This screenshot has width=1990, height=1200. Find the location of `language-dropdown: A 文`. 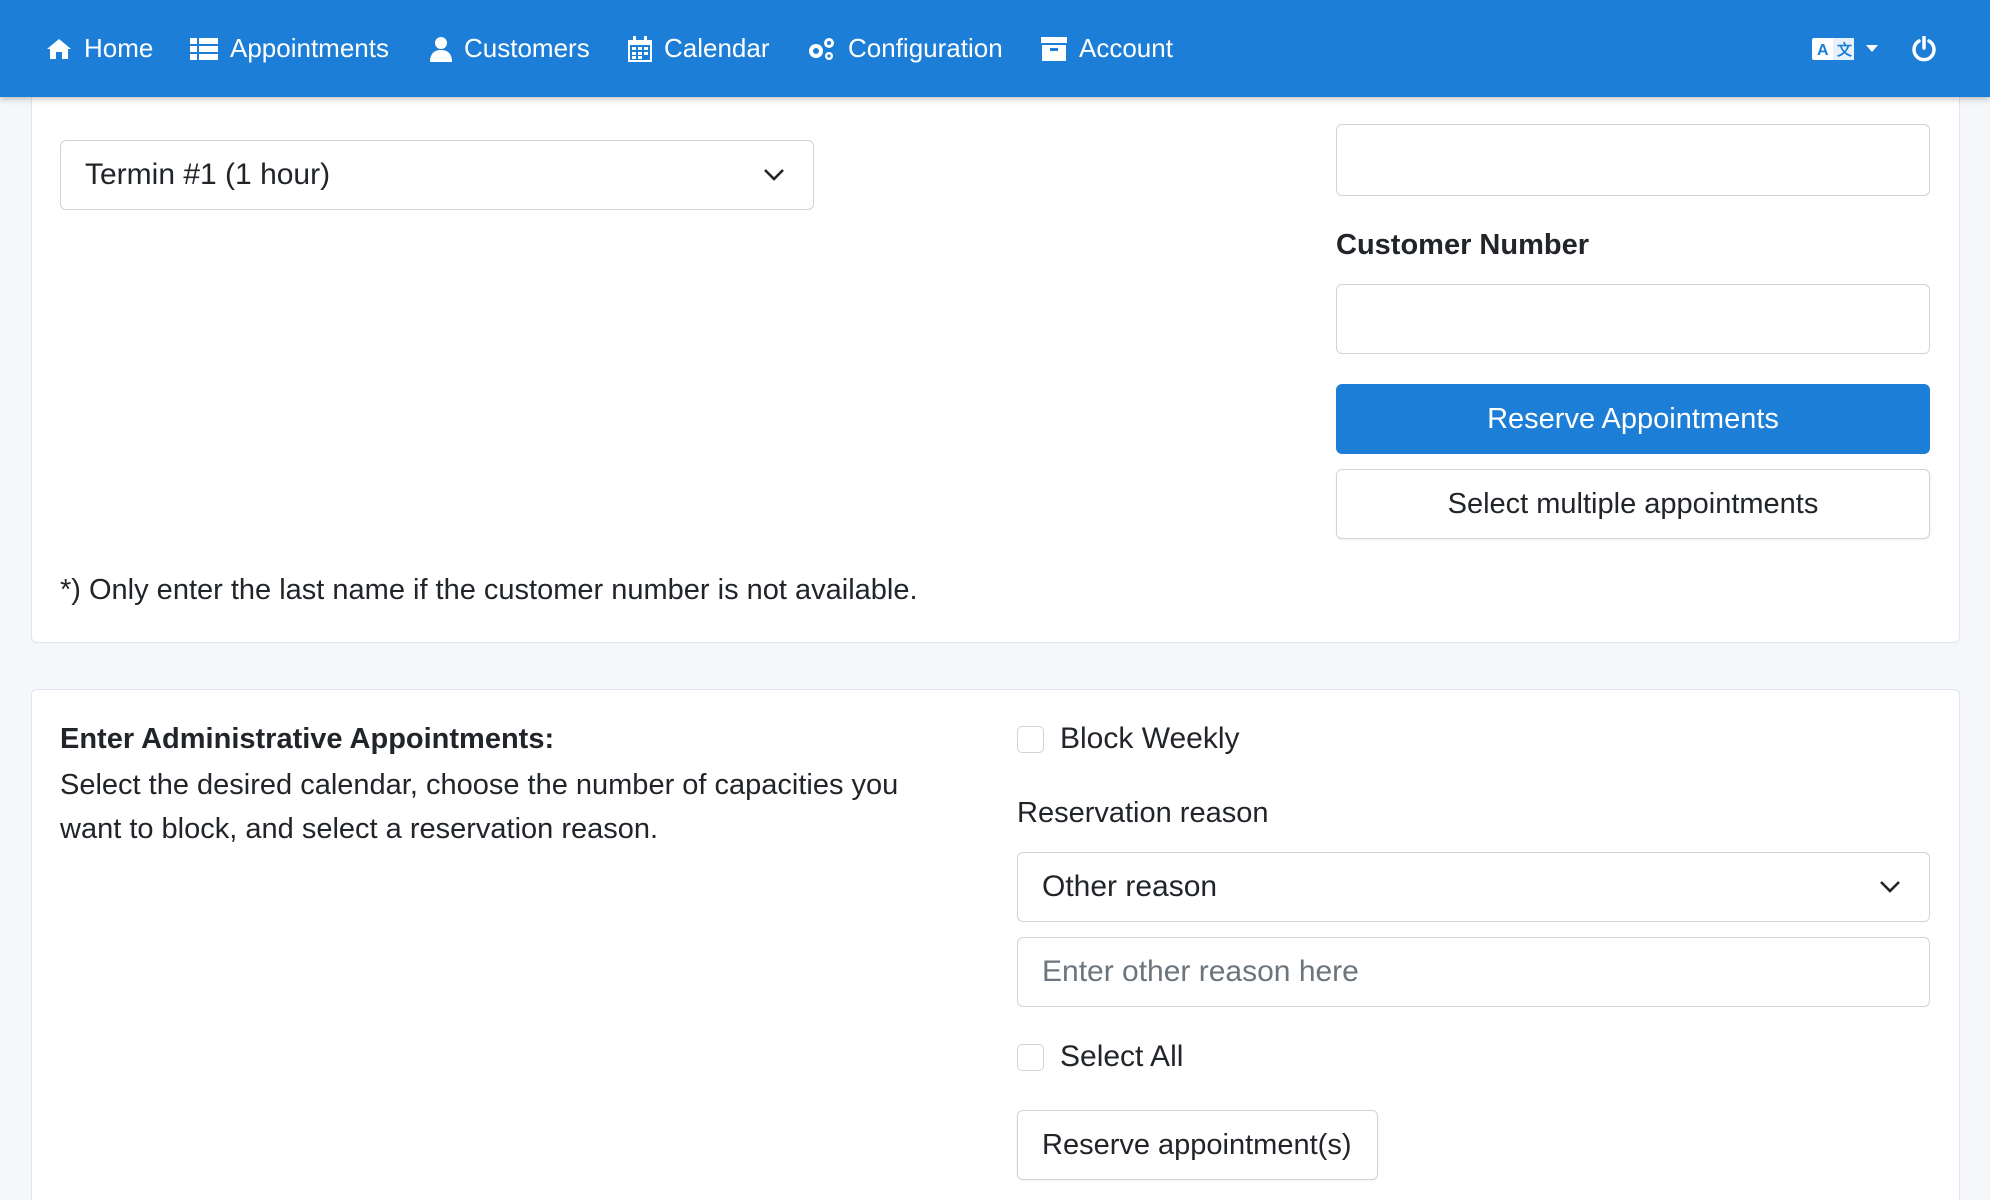

language-dropdown: A 文 is located at coordinates (1845, 48).